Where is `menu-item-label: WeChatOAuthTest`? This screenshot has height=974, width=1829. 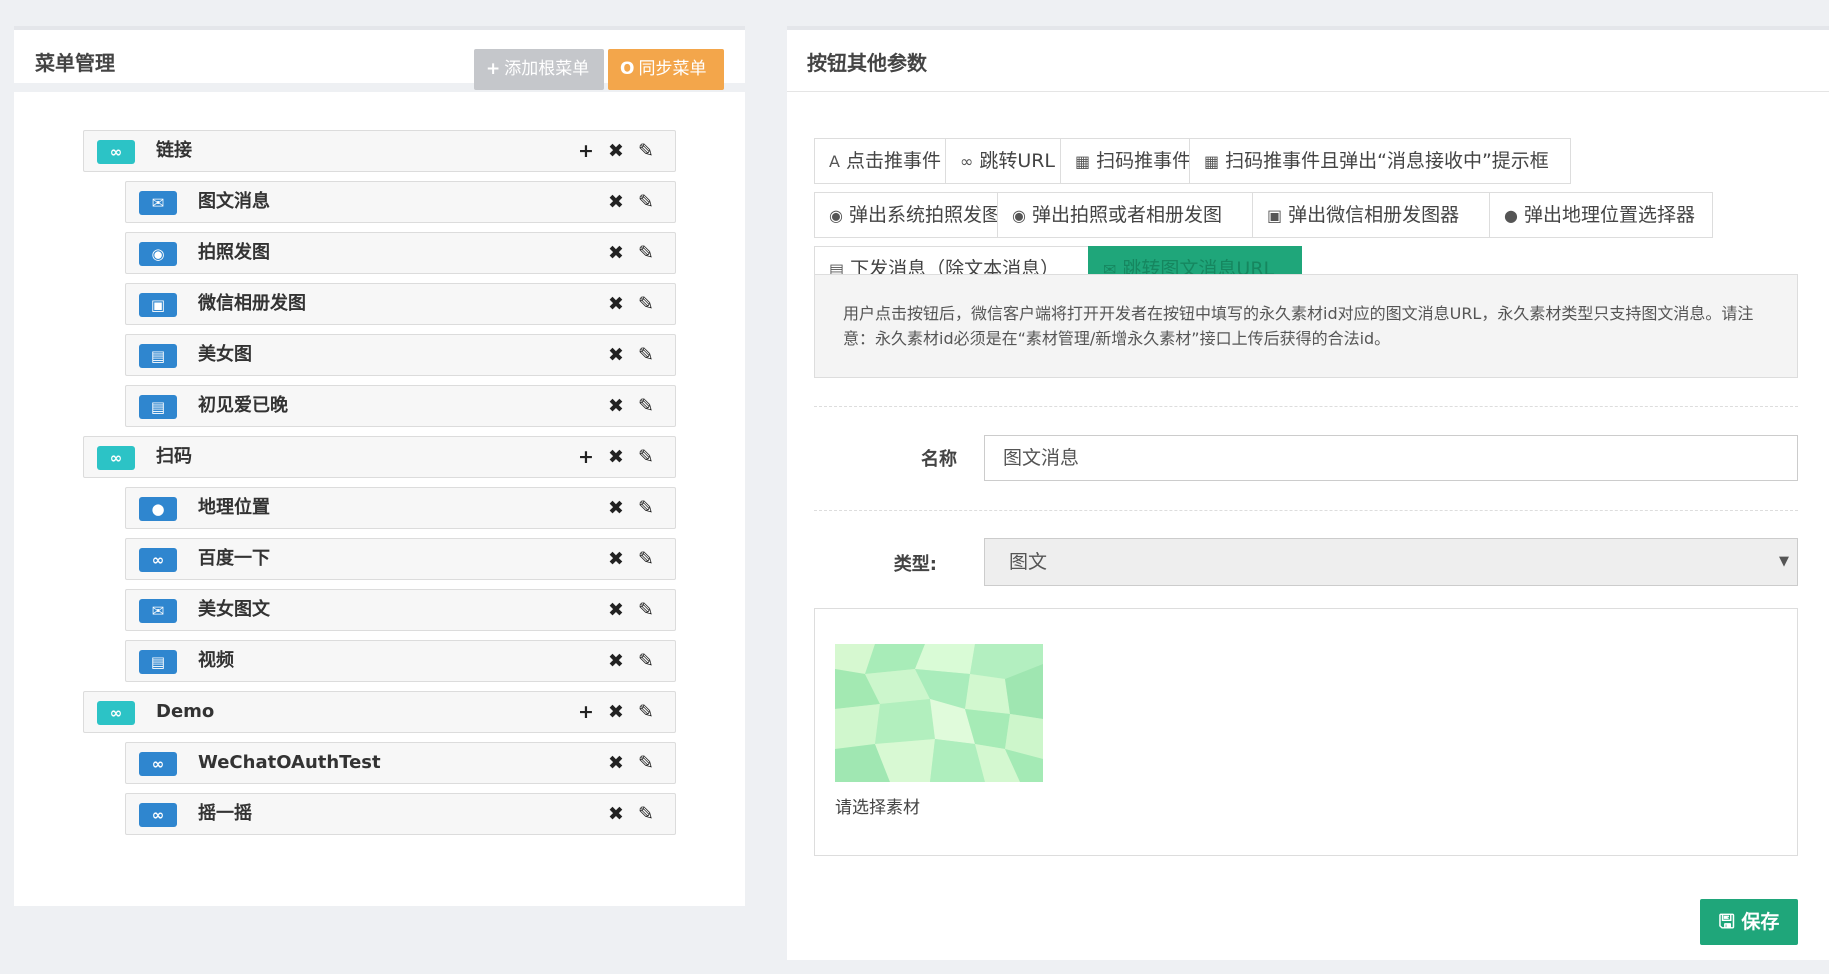
menu-item-label: WeChatOAuthTest is located at coordinates (289, 762).